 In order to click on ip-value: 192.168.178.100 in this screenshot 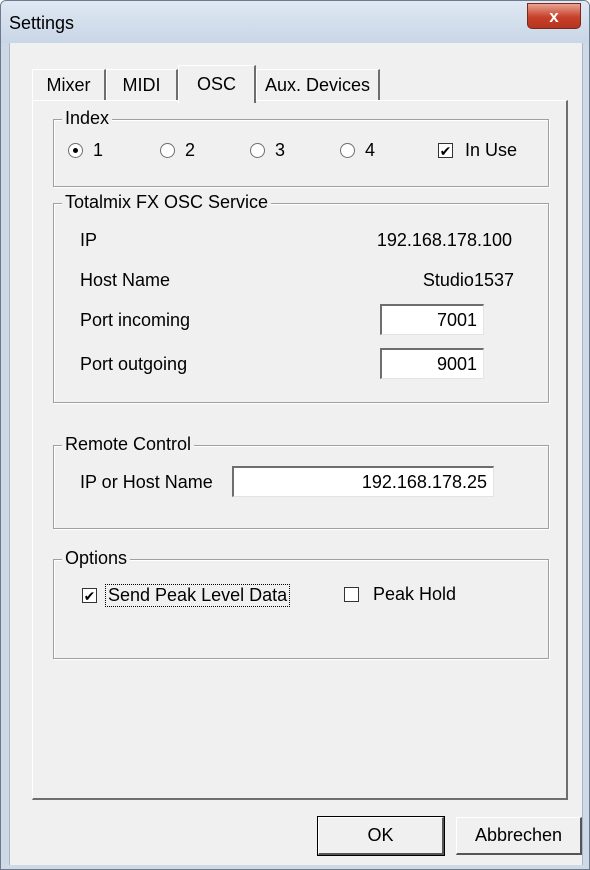, I will do `click(444, 240)`.